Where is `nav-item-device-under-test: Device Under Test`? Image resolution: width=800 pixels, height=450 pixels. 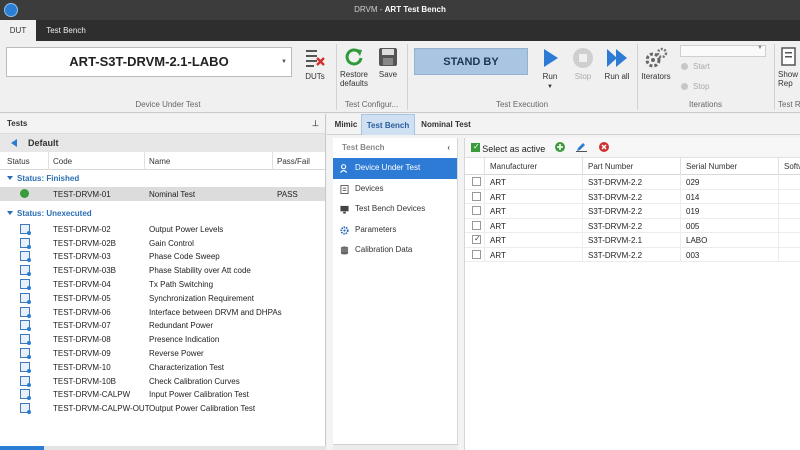
nav-item-device-under-test: Device Under Test is located at coordinates (395, 168).